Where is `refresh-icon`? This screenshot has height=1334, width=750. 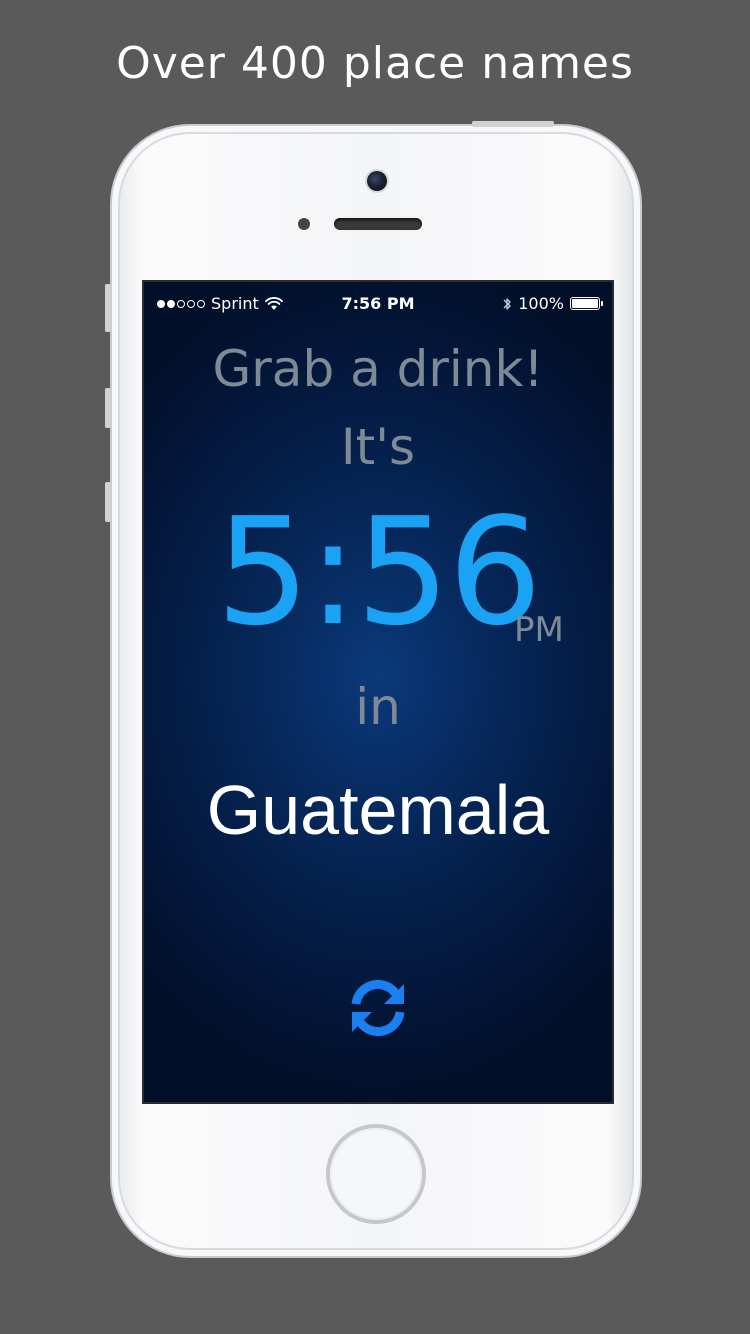 refresh-icon is located at coordinates (378, 1008).